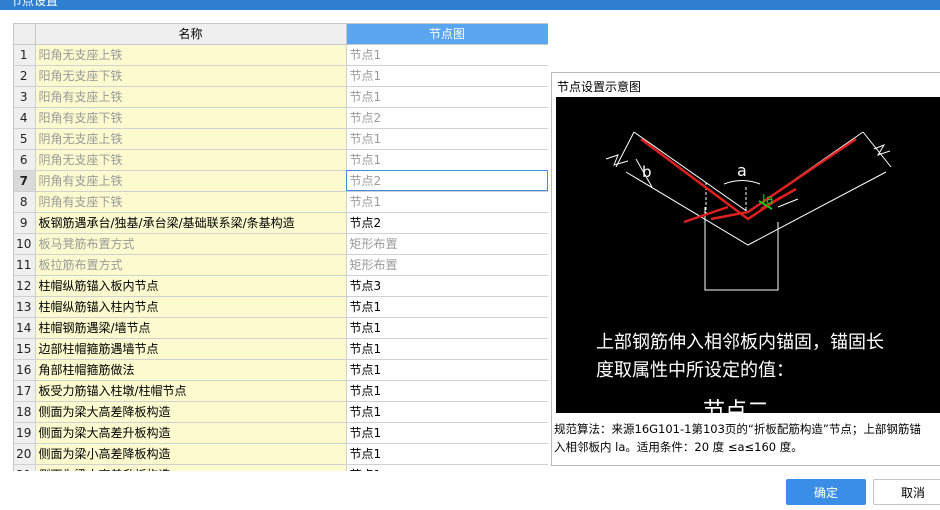 The width and height of the screenshot is (940, 510). What do you see at coordinates (470, 5) in the screenshot?
I see `title-bar: 节点设置` at bounding box center [470, 5].